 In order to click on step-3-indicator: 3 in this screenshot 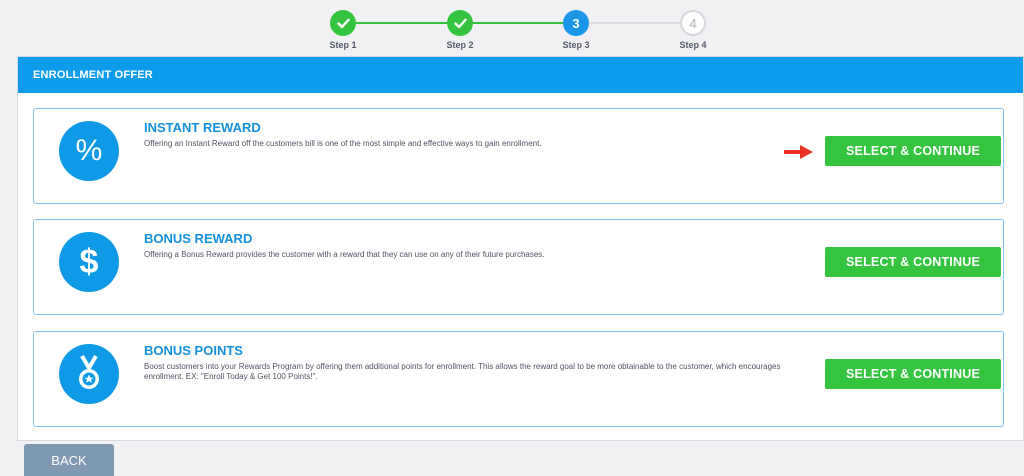, I will do `click(576, 23)`.